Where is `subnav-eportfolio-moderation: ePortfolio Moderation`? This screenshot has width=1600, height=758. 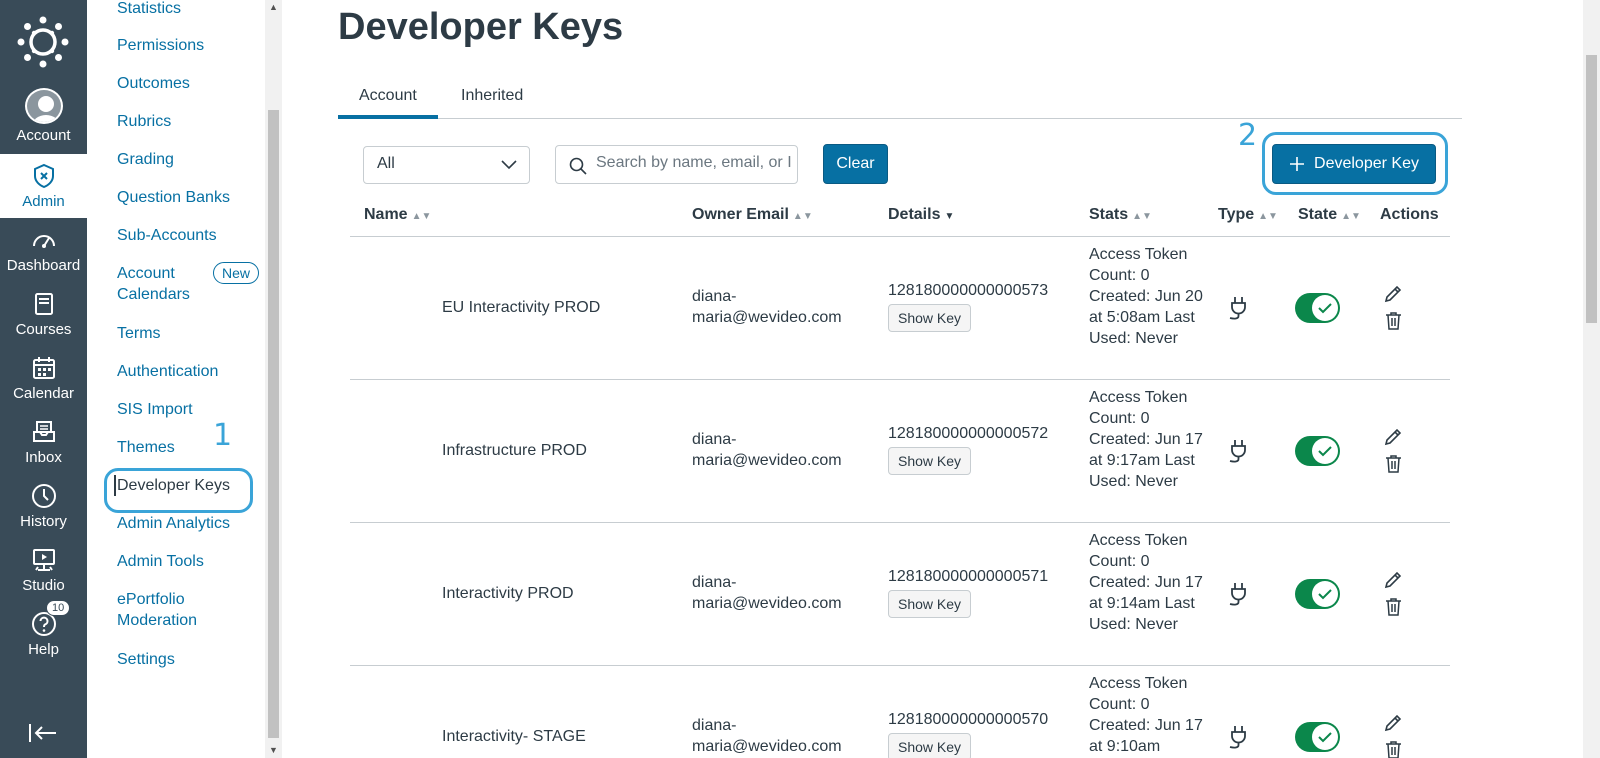
subnav-eportfolio-moderation: ePortfolio Moderation is located at coordinates (167, 610).